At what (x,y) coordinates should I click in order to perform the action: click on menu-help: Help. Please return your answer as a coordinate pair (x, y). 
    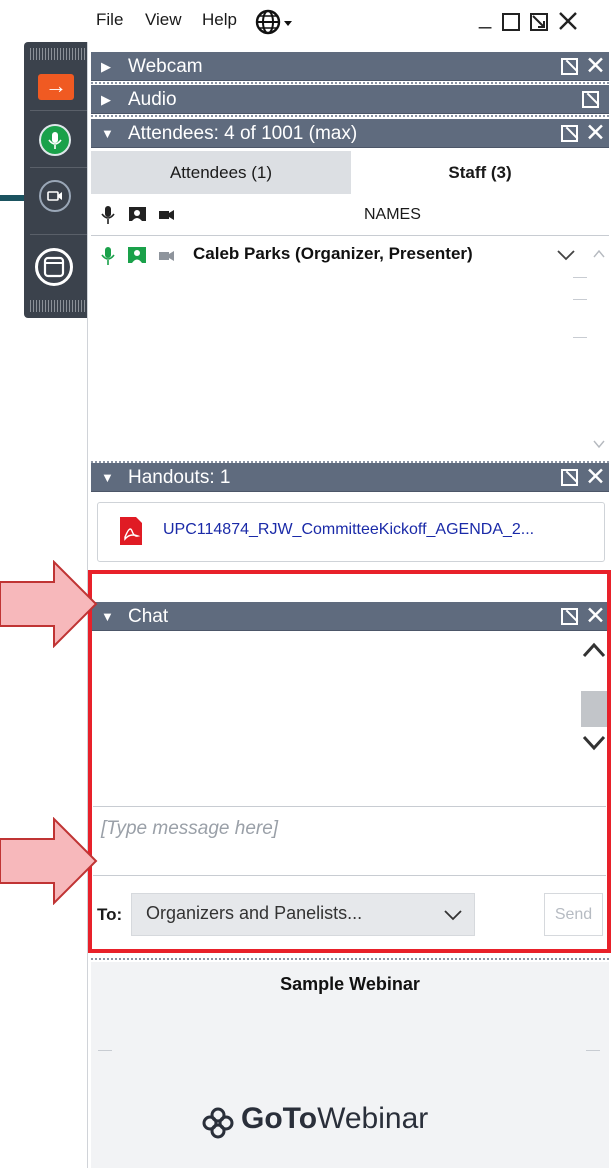
    Looking at the image, I should click on (219, 20).